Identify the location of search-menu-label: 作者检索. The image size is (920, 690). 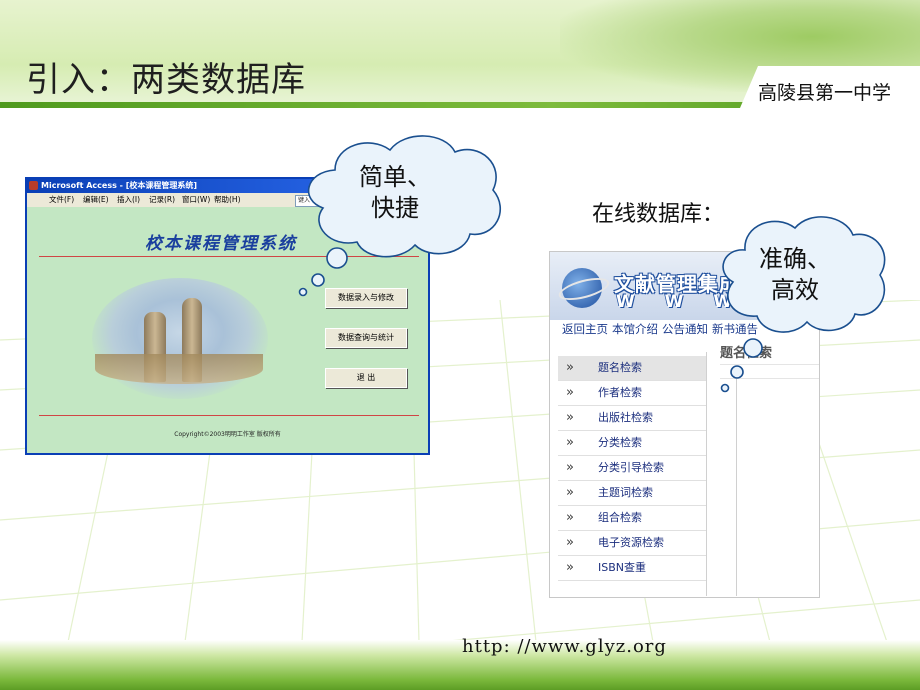
(620, 392).